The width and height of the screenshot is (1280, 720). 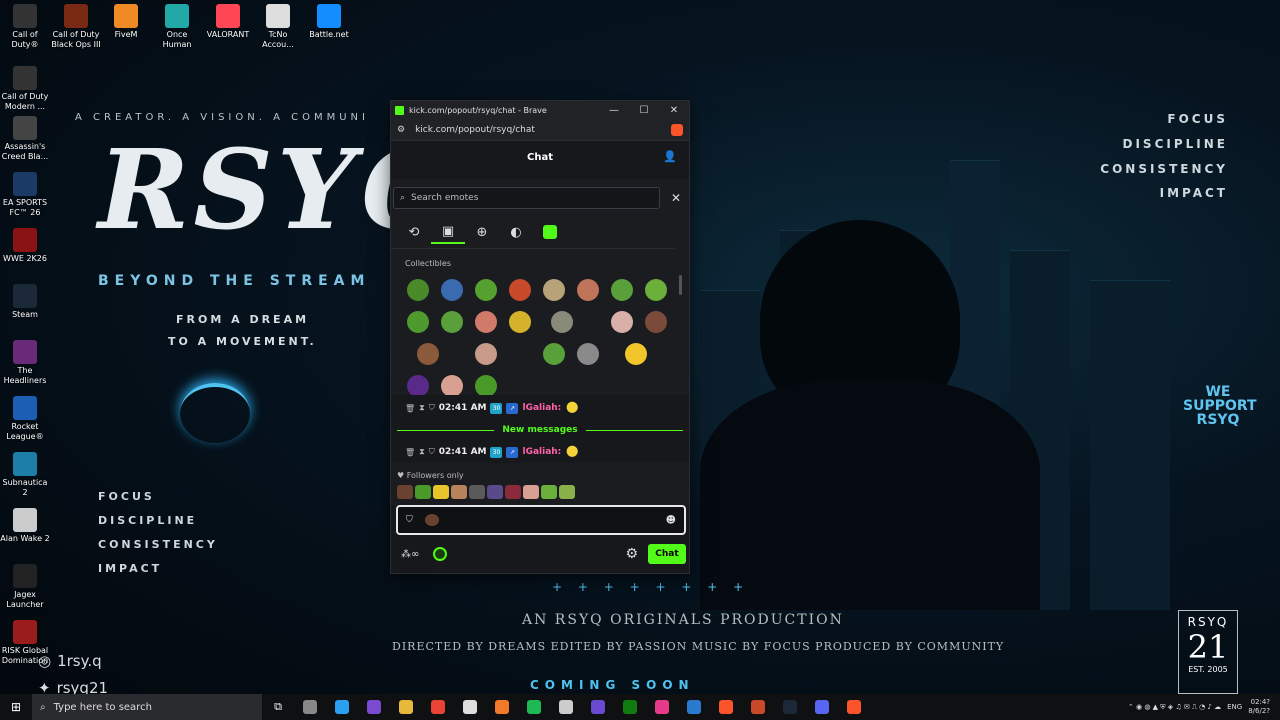 I want to click on minimize-button: —, so click(x=614, y=110).